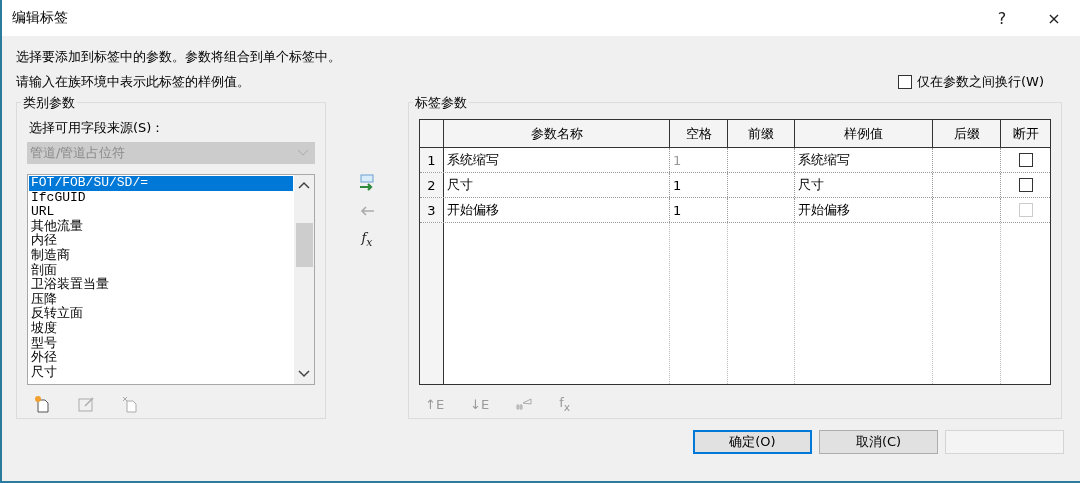 The width and height of the screenshot is (1080, 483). I want to click on chevron-down-icon, so click(303, 153).